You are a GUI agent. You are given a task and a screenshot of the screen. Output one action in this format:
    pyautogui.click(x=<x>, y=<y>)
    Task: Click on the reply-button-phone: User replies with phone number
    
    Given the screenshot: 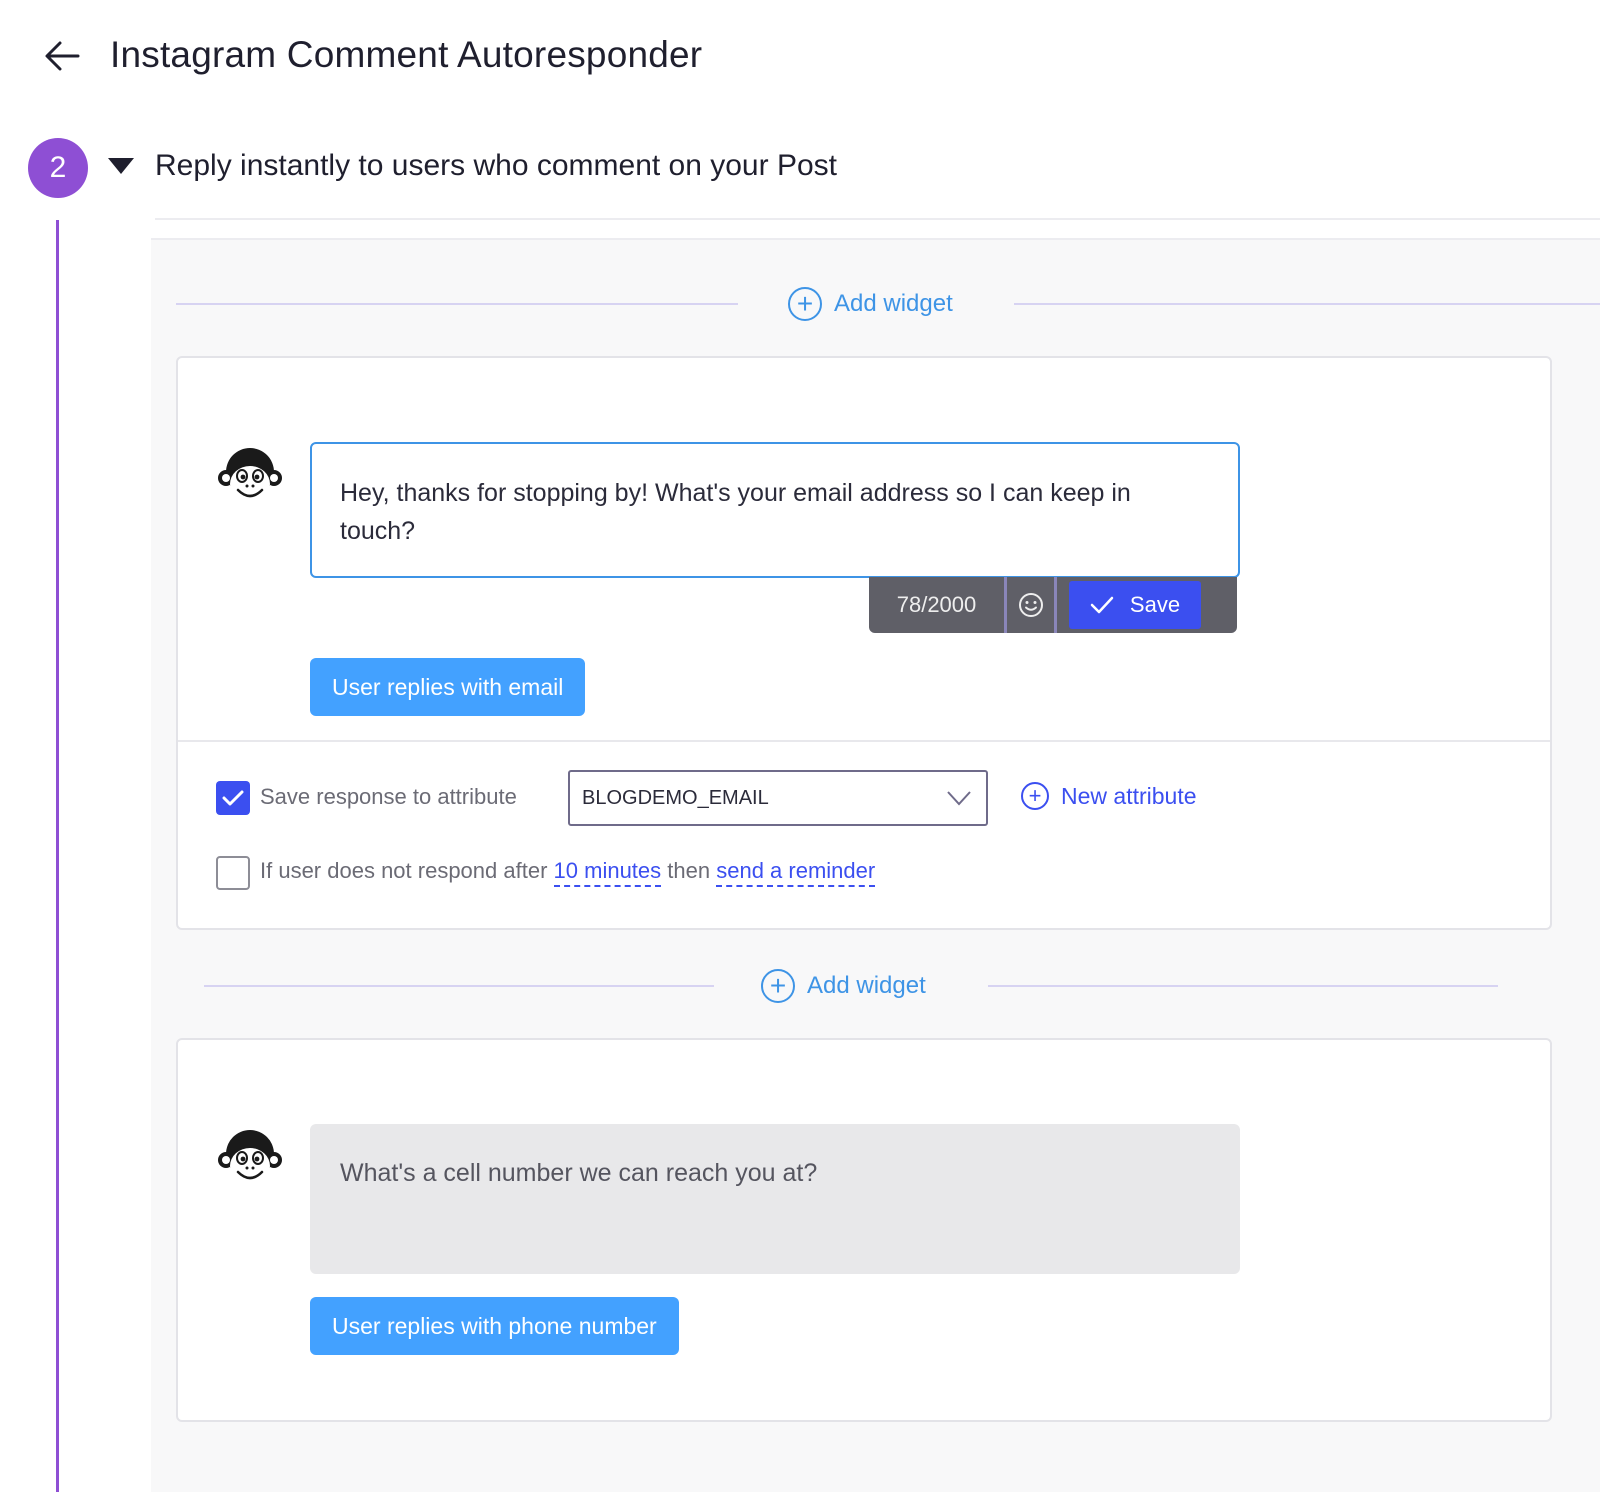 What is the action you would take?
    pyautogui.click(x=494, y=1326)
    